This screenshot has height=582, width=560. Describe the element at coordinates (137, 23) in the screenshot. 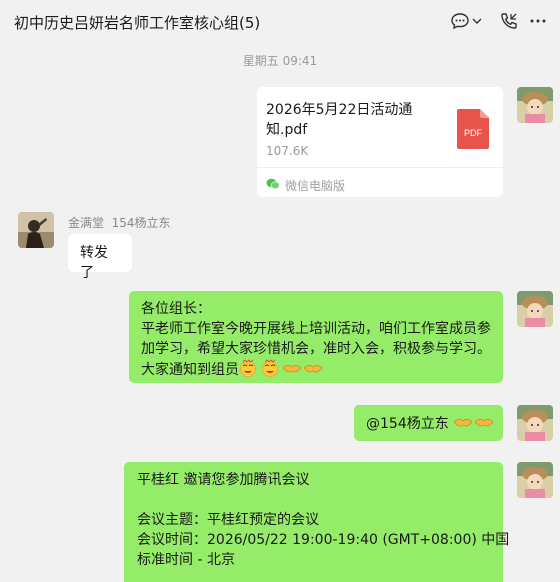

I see `chat-title: 初中历史吕妍岩名师工作室核心组(5)` at that location.